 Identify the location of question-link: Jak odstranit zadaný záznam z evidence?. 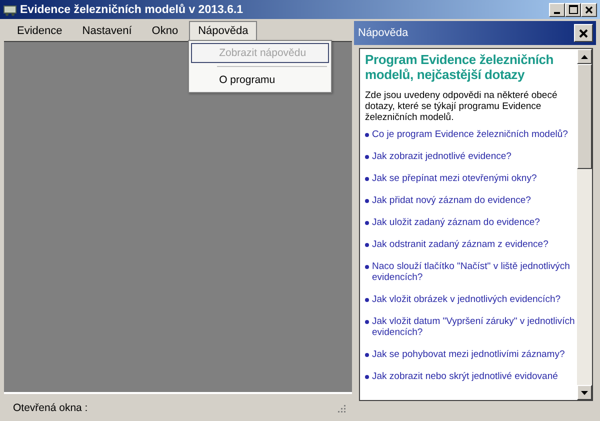
(460, 244).